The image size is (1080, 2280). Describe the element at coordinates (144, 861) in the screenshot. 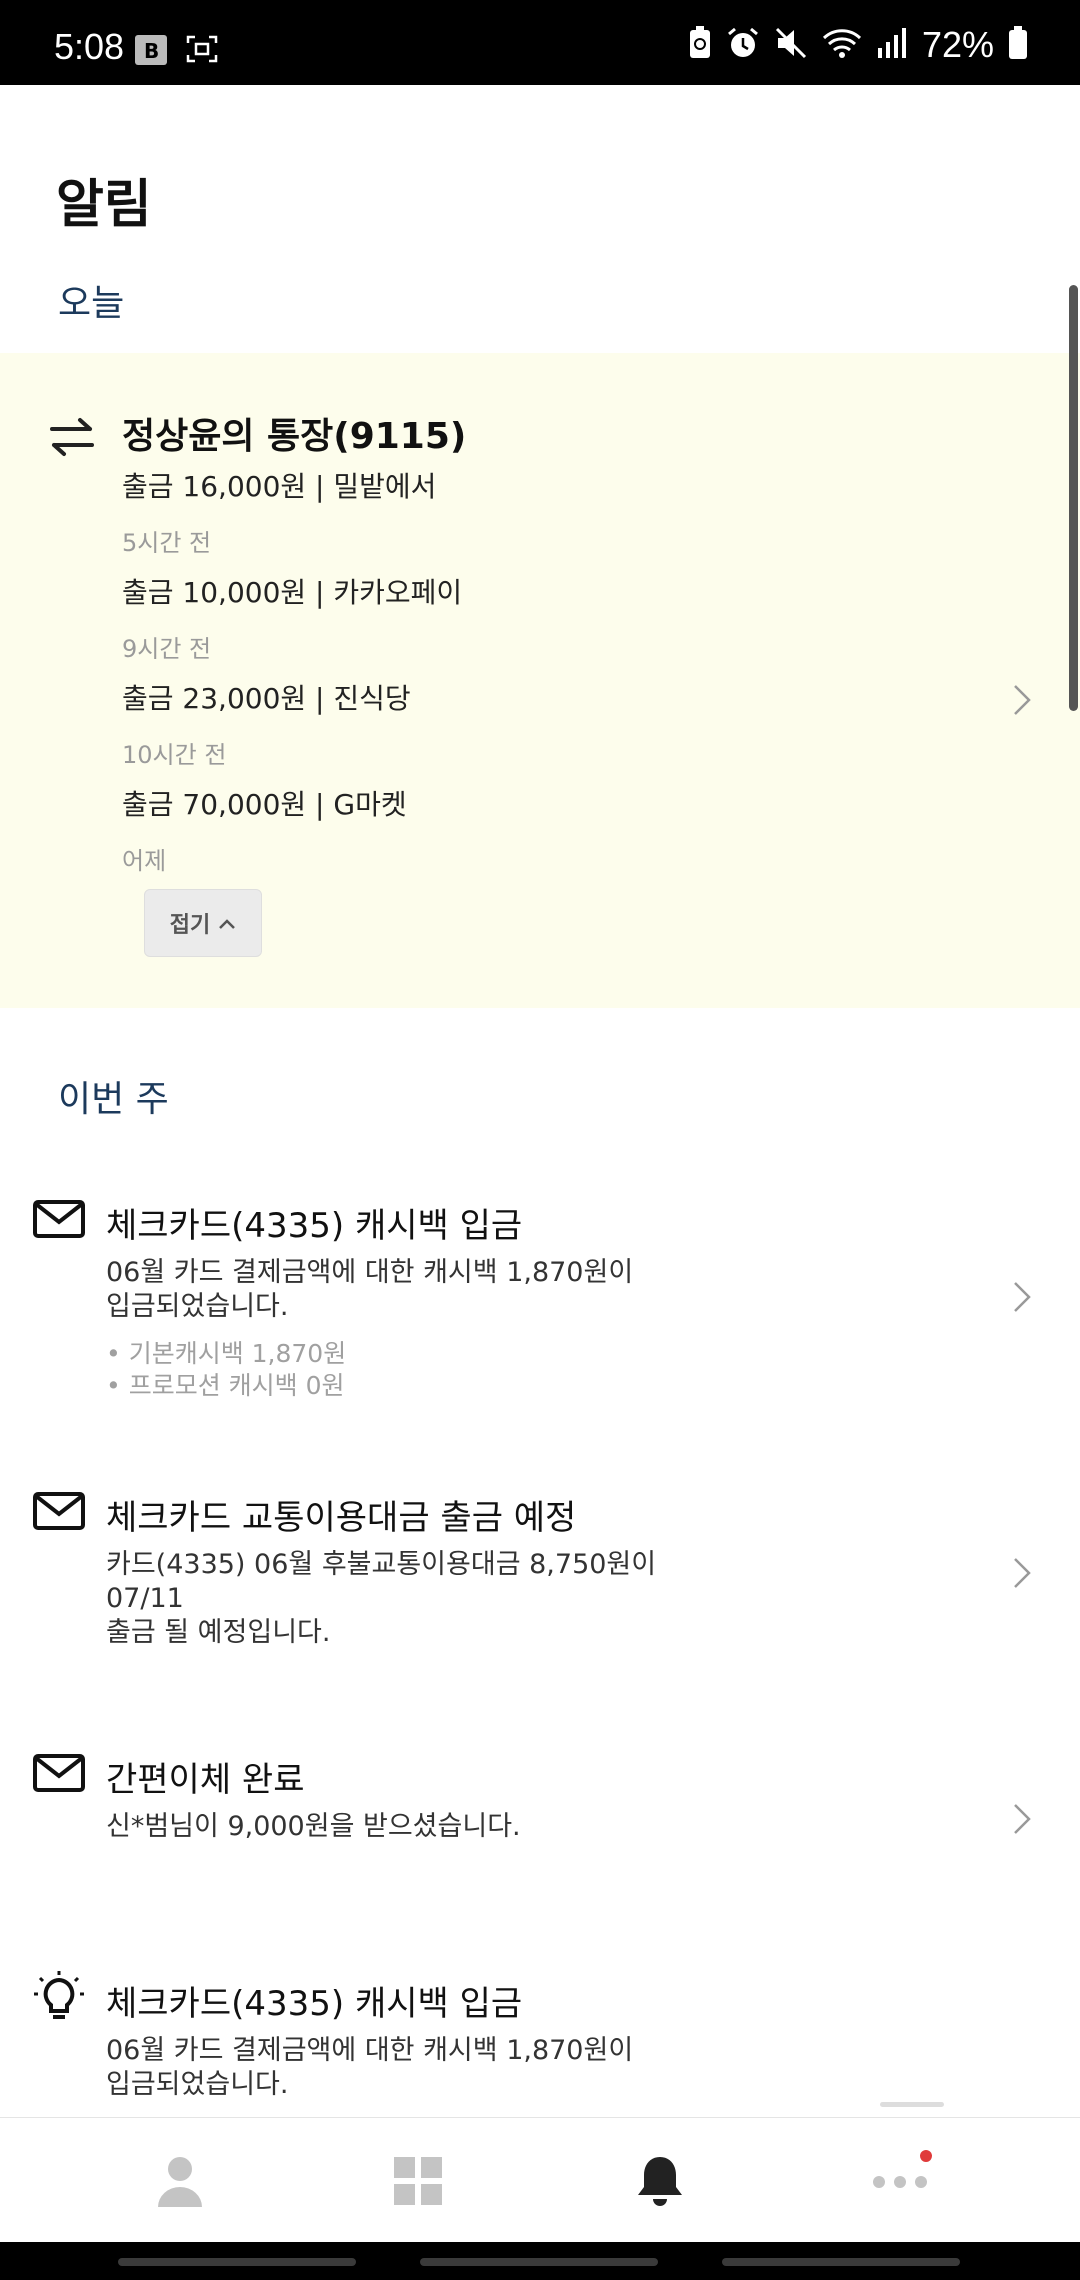

I see `transaction-time: 어제` at that location.